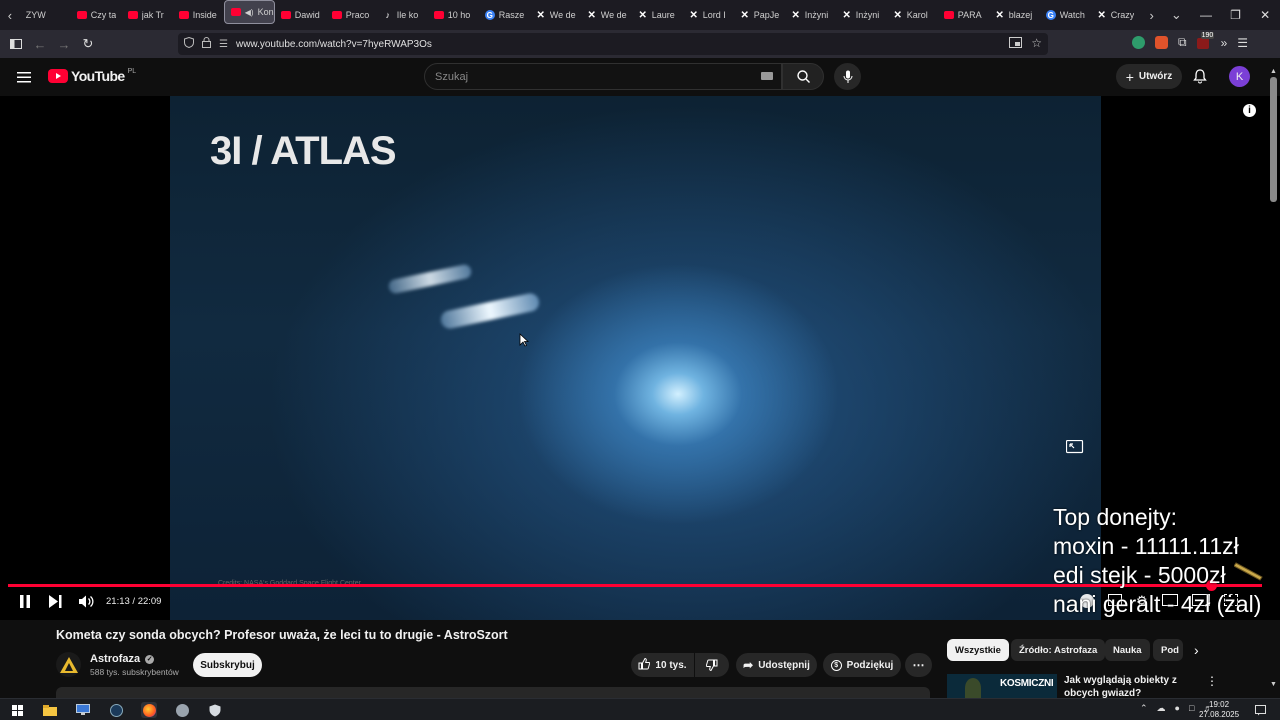  Describe the element at coordinates (1065, 15) in the screenshot. I see `browser-tab: G Watch` at that location.